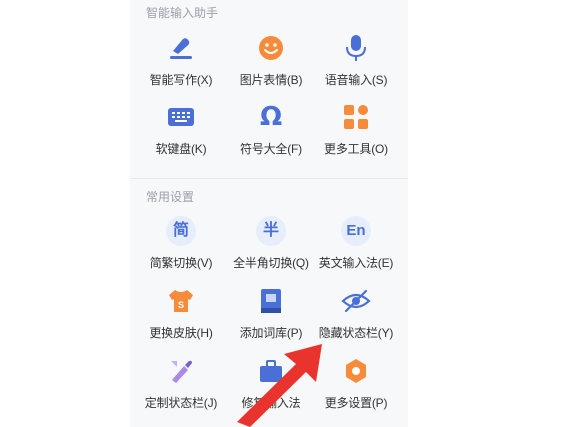  I want to click on soft-keyboard-label: 软键盘(K), so click(181, 149).